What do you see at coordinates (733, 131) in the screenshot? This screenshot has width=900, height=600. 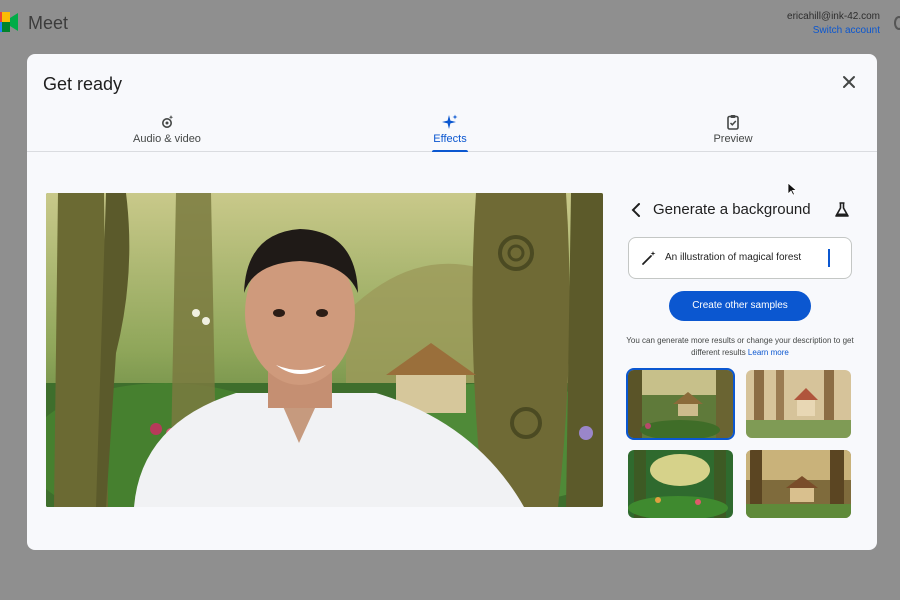 I see `tab-preview: Preview` at bounding box center [733, 131].